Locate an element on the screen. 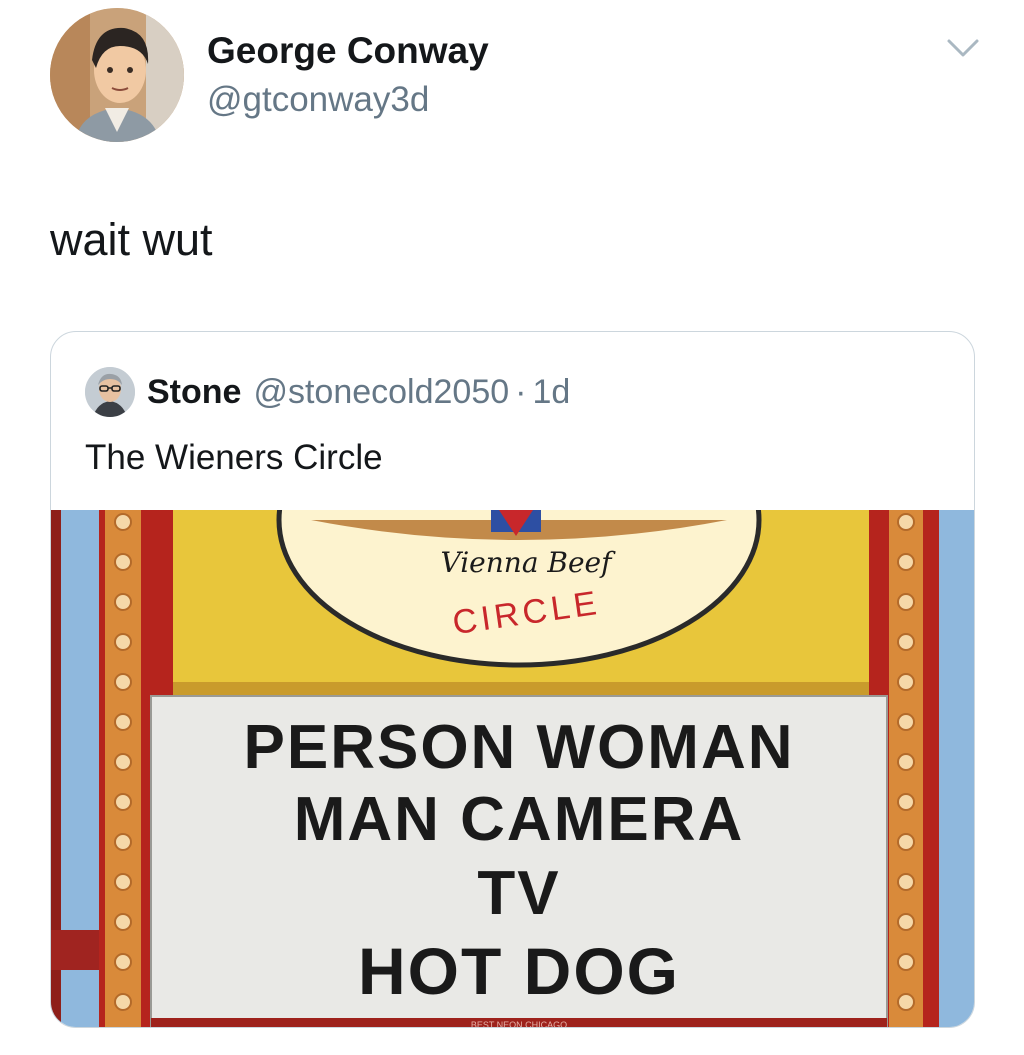 Image resolution: width=1024 pixels, height=1055 pixels. quoted-author-handle: @stonecold2050 is located at coordinates (381, 392).